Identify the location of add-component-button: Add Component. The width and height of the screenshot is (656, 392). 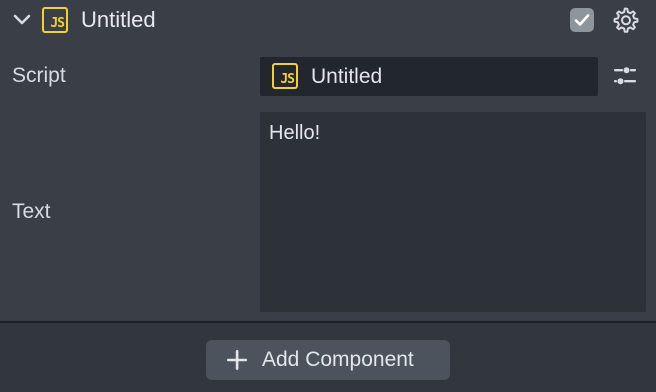
(328, 360).